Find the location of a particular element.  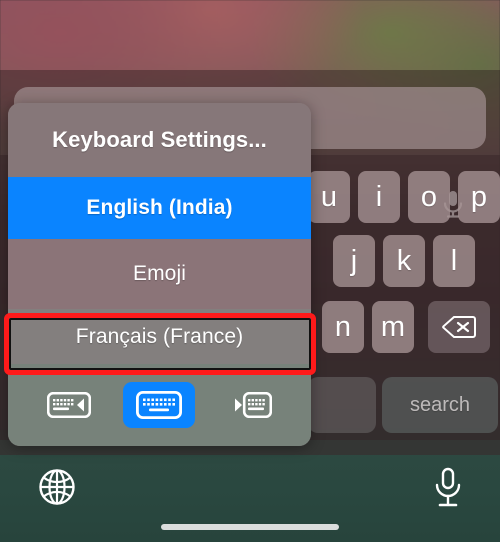

home-indicator is located at coordinates (250, 527).